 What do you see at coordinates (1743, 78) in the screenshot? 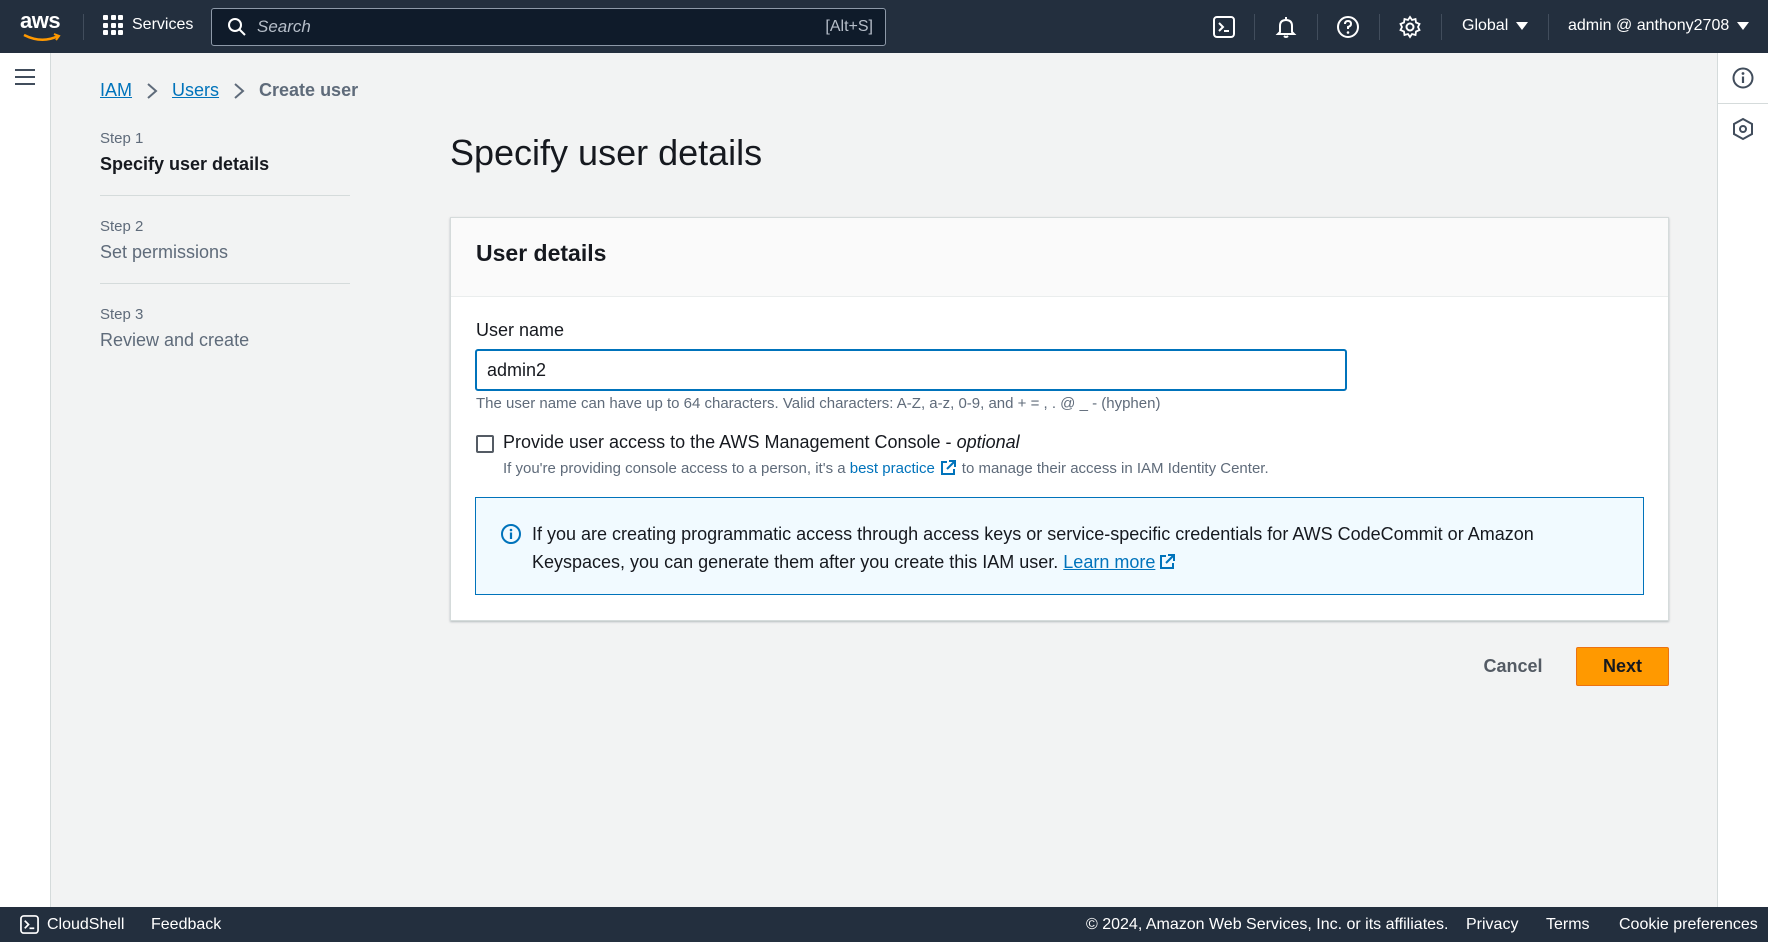
I see `info-panel-icon` at bounding box center [1743, 78].